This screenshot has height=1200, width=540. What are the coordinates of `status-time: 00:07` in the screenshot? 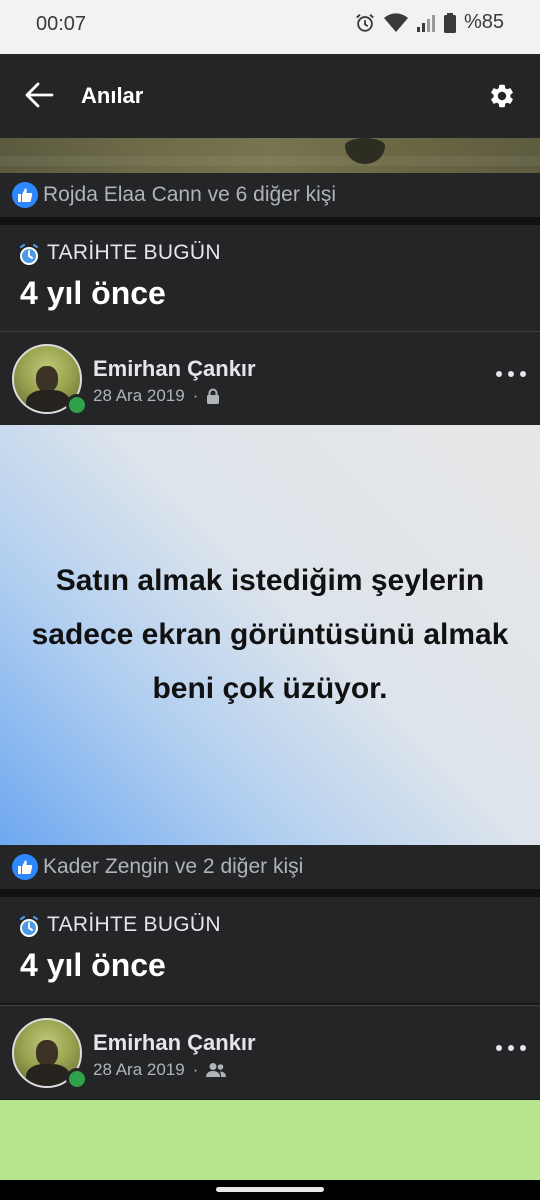 It's located at (61, 24).